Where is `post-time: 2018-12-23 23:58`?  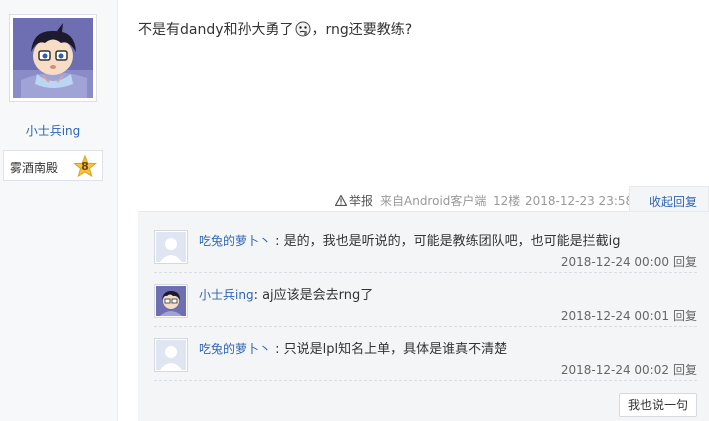 post-time: 2018-12-23 23:58 is located at coordinates (579, 201).